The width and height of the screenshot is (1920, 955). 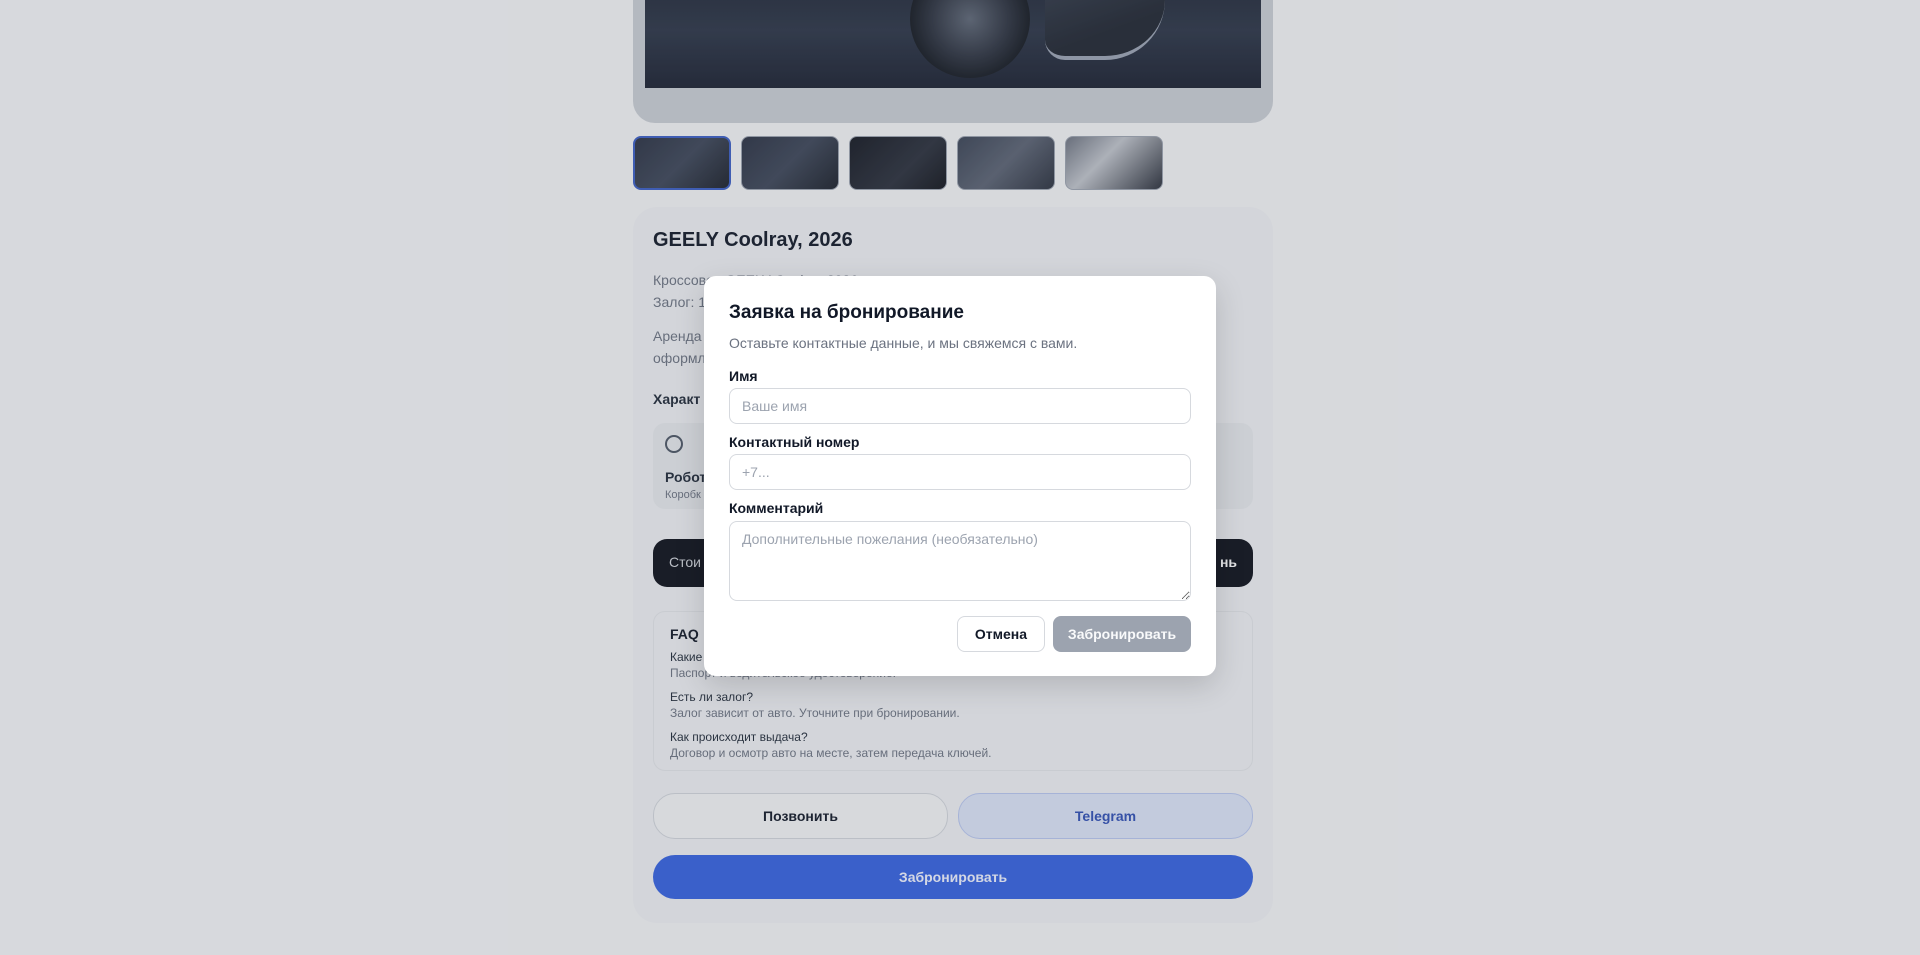 What do you see at coordinates (1001, 634) in the screenshot?
I see `cancel-button: Отмена` at bounding box center [1001, 634].